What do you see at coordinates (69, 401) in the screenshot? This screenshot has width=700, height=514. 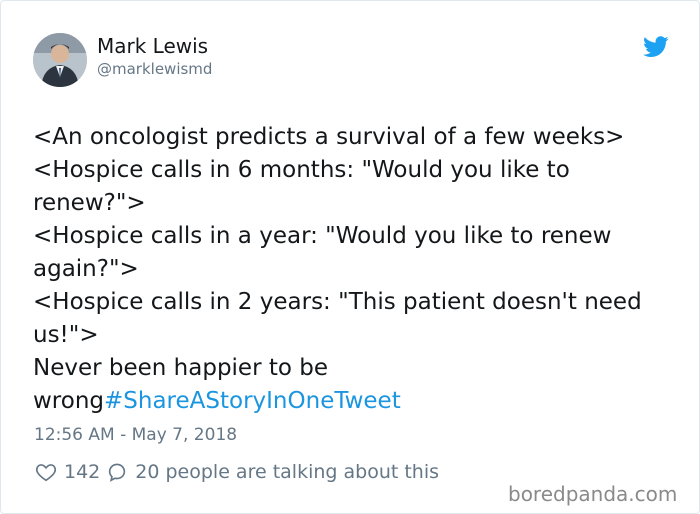 I see `tweet-last-line-text: wrong` at bounding box center [69, 401].